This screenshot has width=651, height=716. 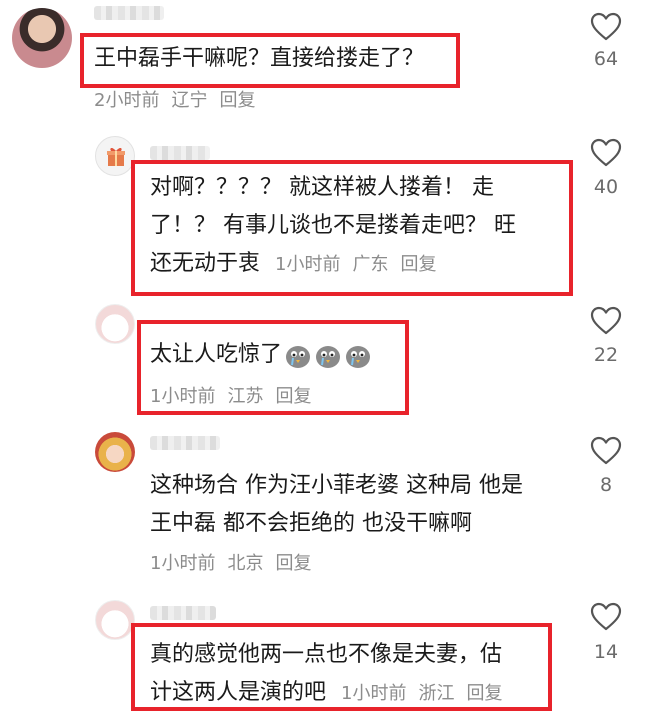 What do you see at coordinates (245, 563) in the screenshot?
I see `comment-location: 北京` at bounding box center [245, 563].